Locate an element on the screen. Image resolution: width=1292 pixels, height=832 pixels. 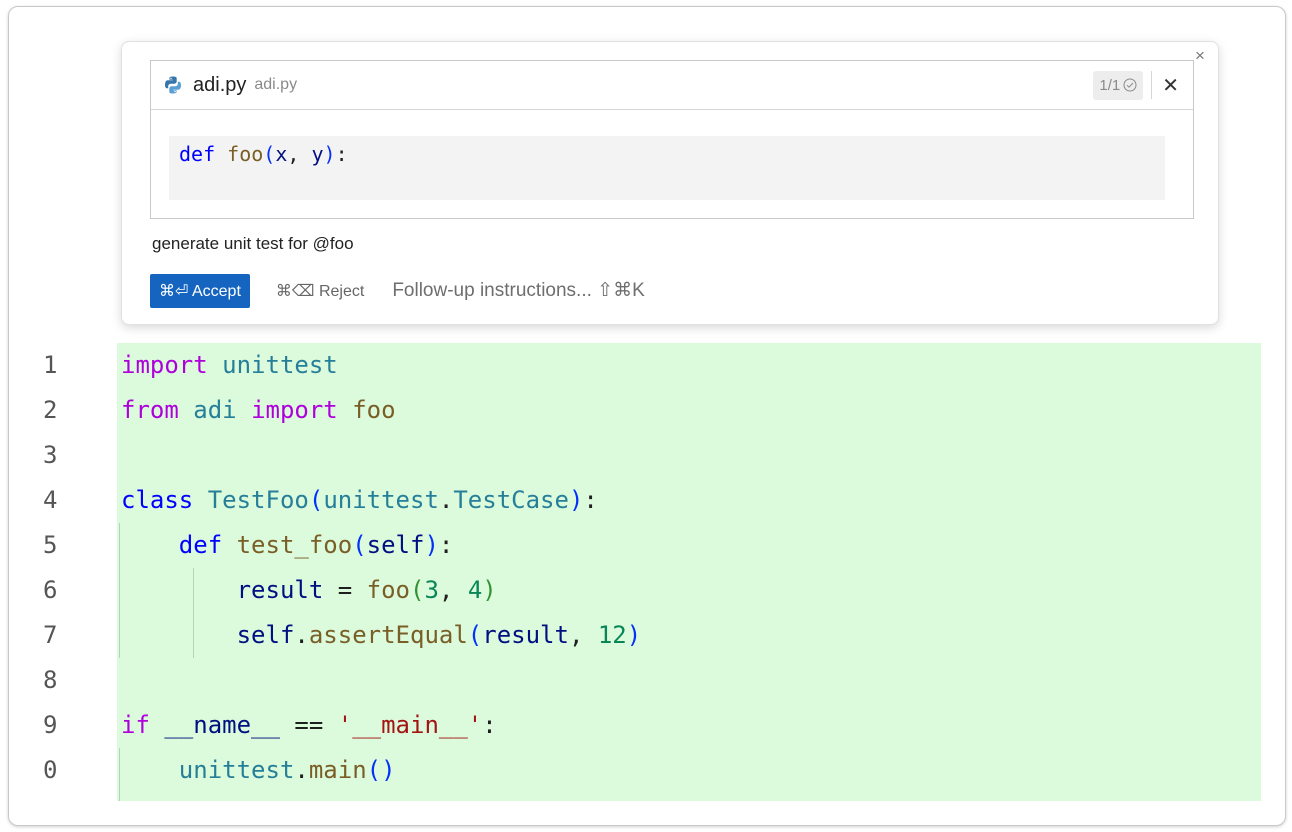
code-line: 3 is located at coordinates (647, 455).